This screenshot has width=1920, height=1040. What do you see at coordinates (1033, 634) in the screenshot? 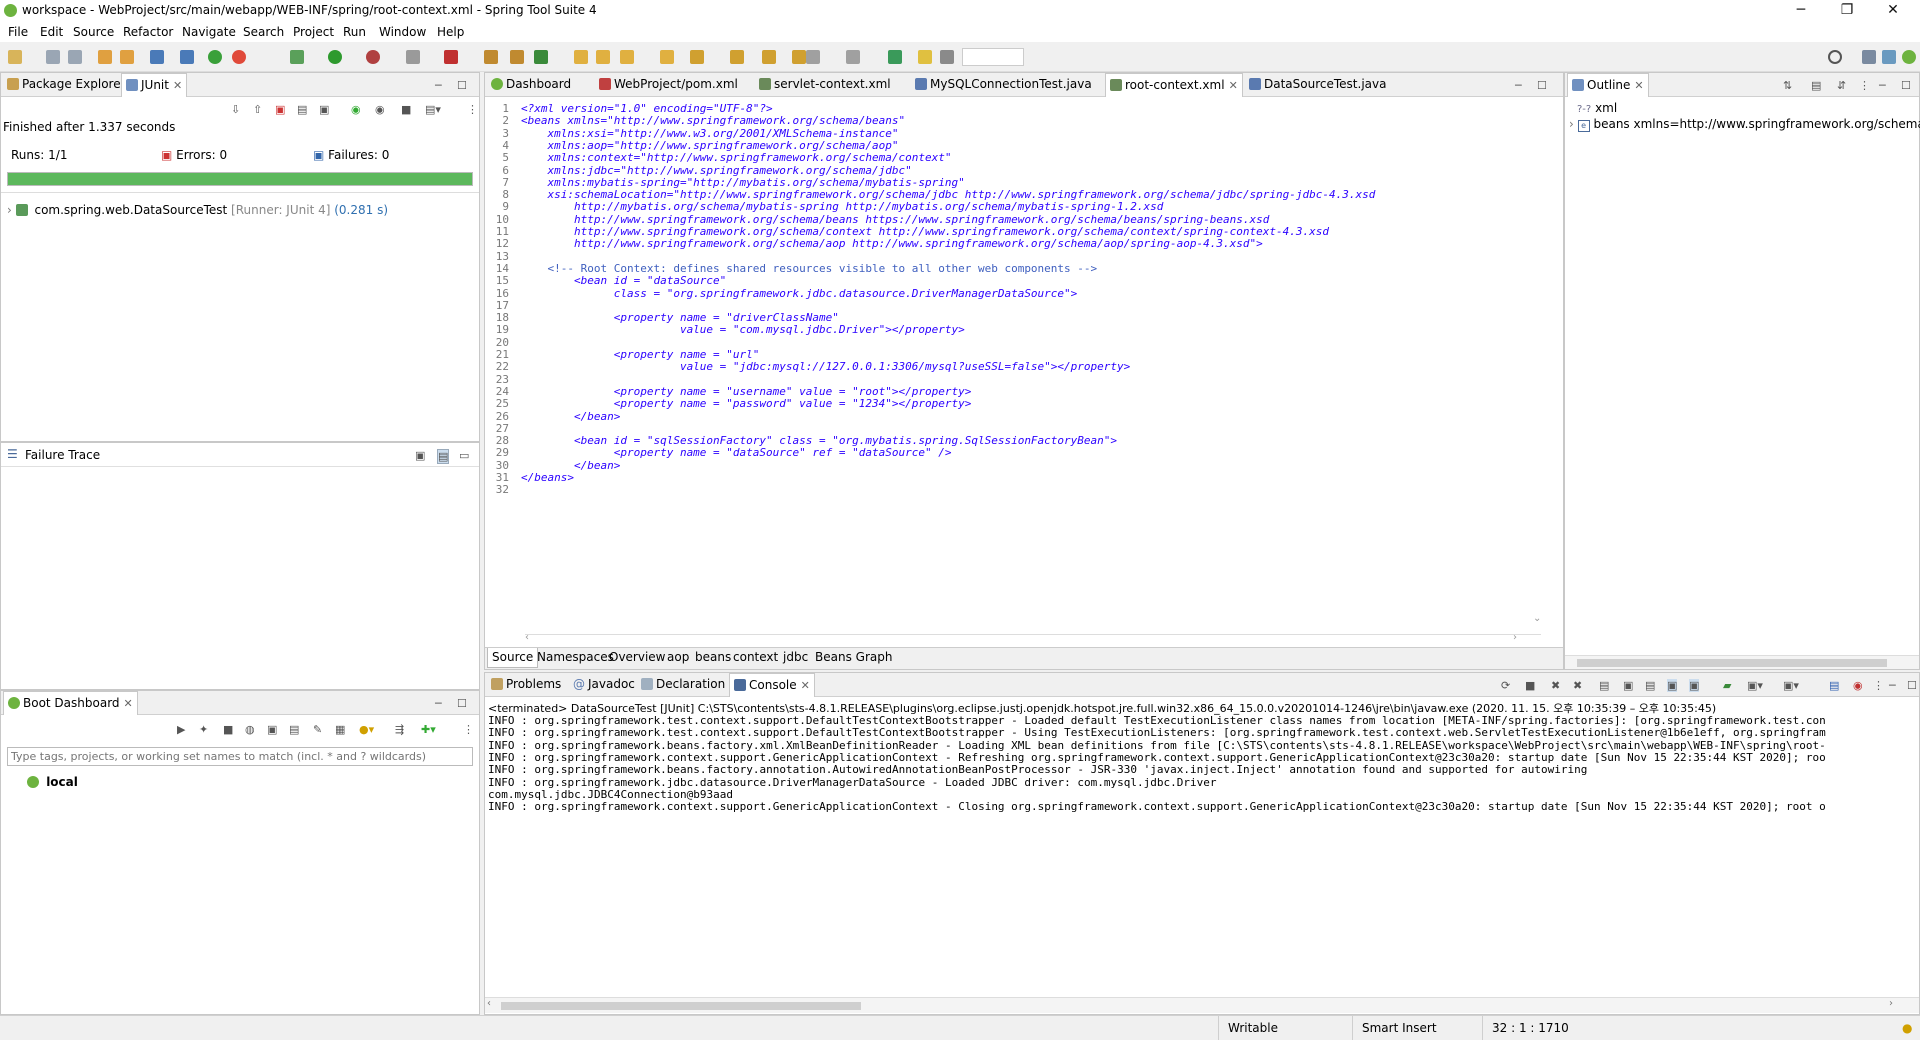
I see `horizontal-scrollbar` at bounding box center [1033, 634].